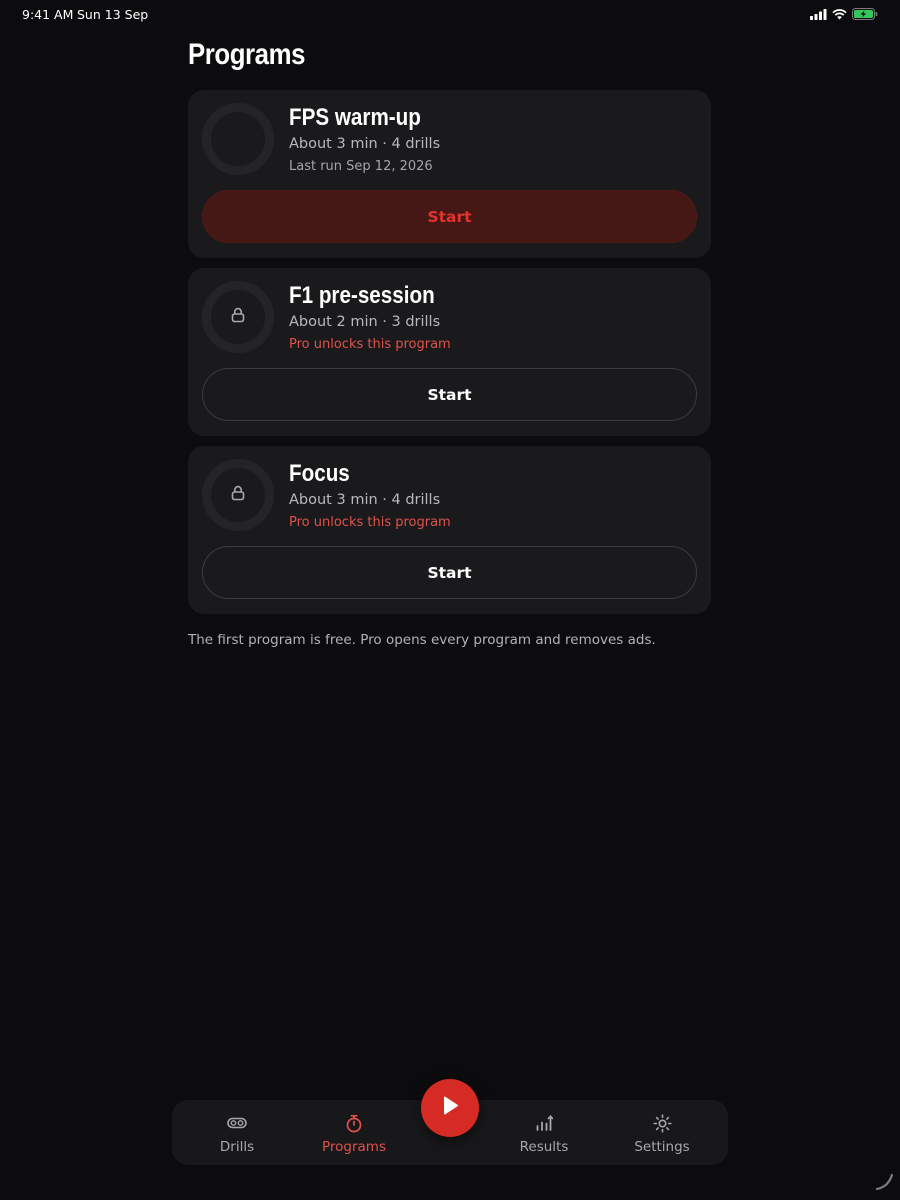 The height and width of the screenshot is (1200, 900). I want to click on tab-settings: Settings, so click(662, 1132).